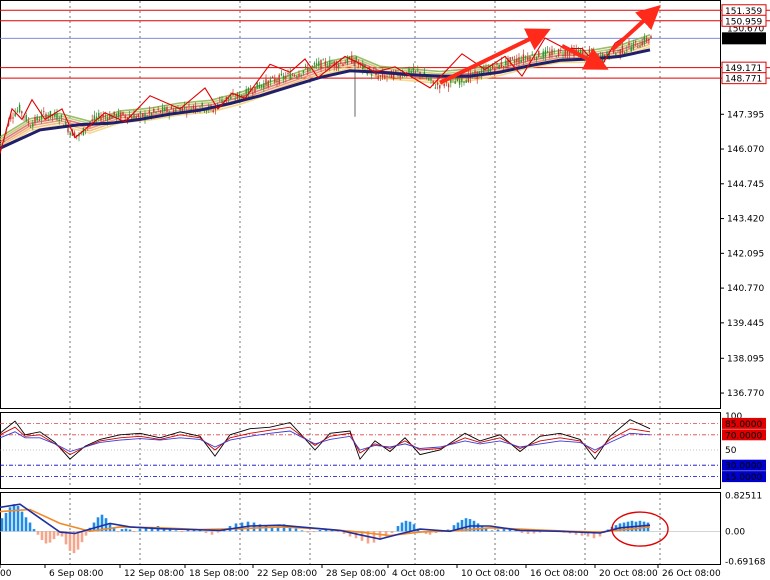  Describe the element at coordinates (559, 574) in the screenshot. I see `x-tick-label: 16 Oct 08:00` at that location.